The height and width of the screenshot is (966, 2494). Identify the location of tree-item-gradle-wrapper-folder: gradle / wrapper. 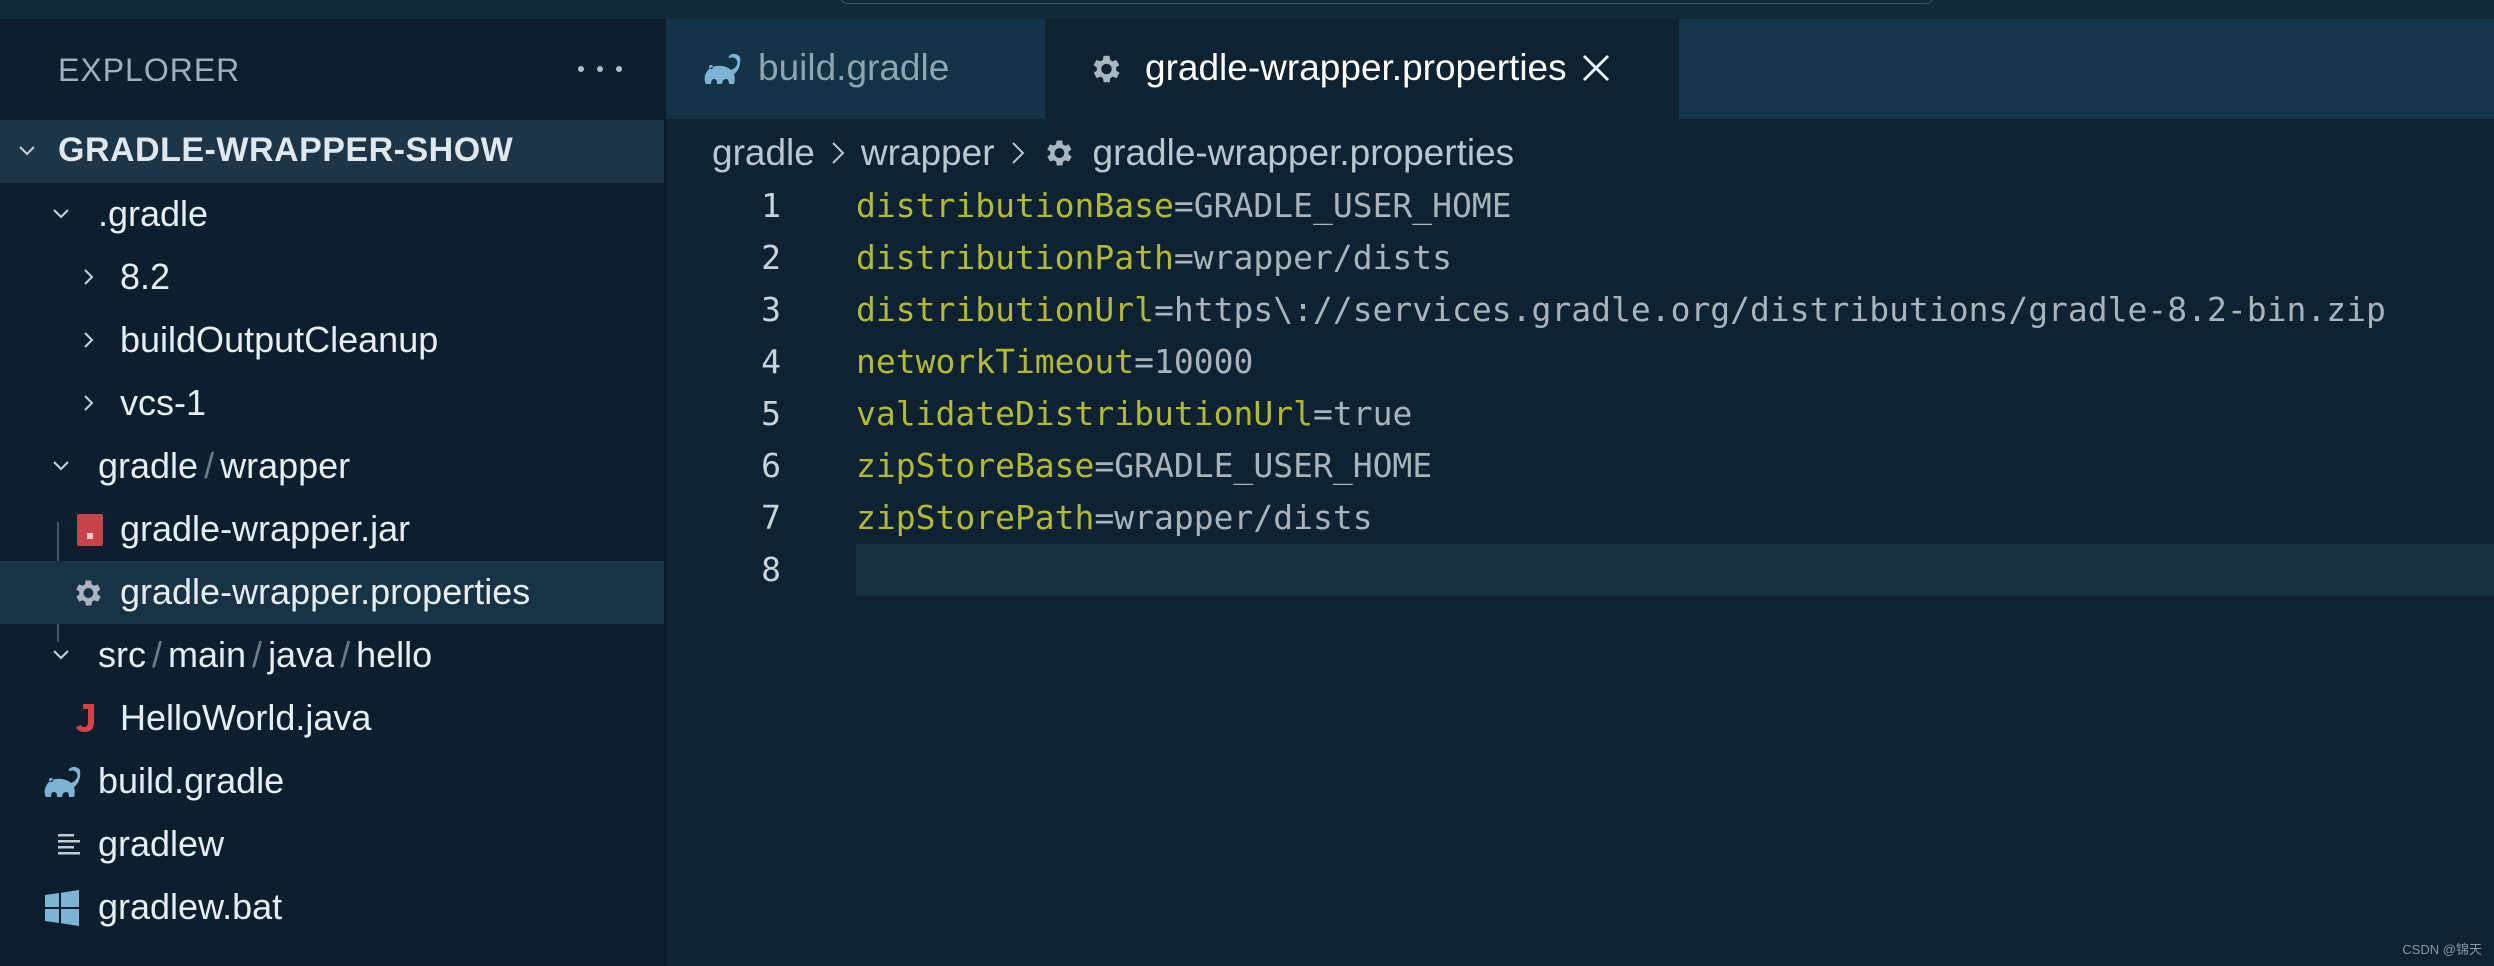
(332, 466).